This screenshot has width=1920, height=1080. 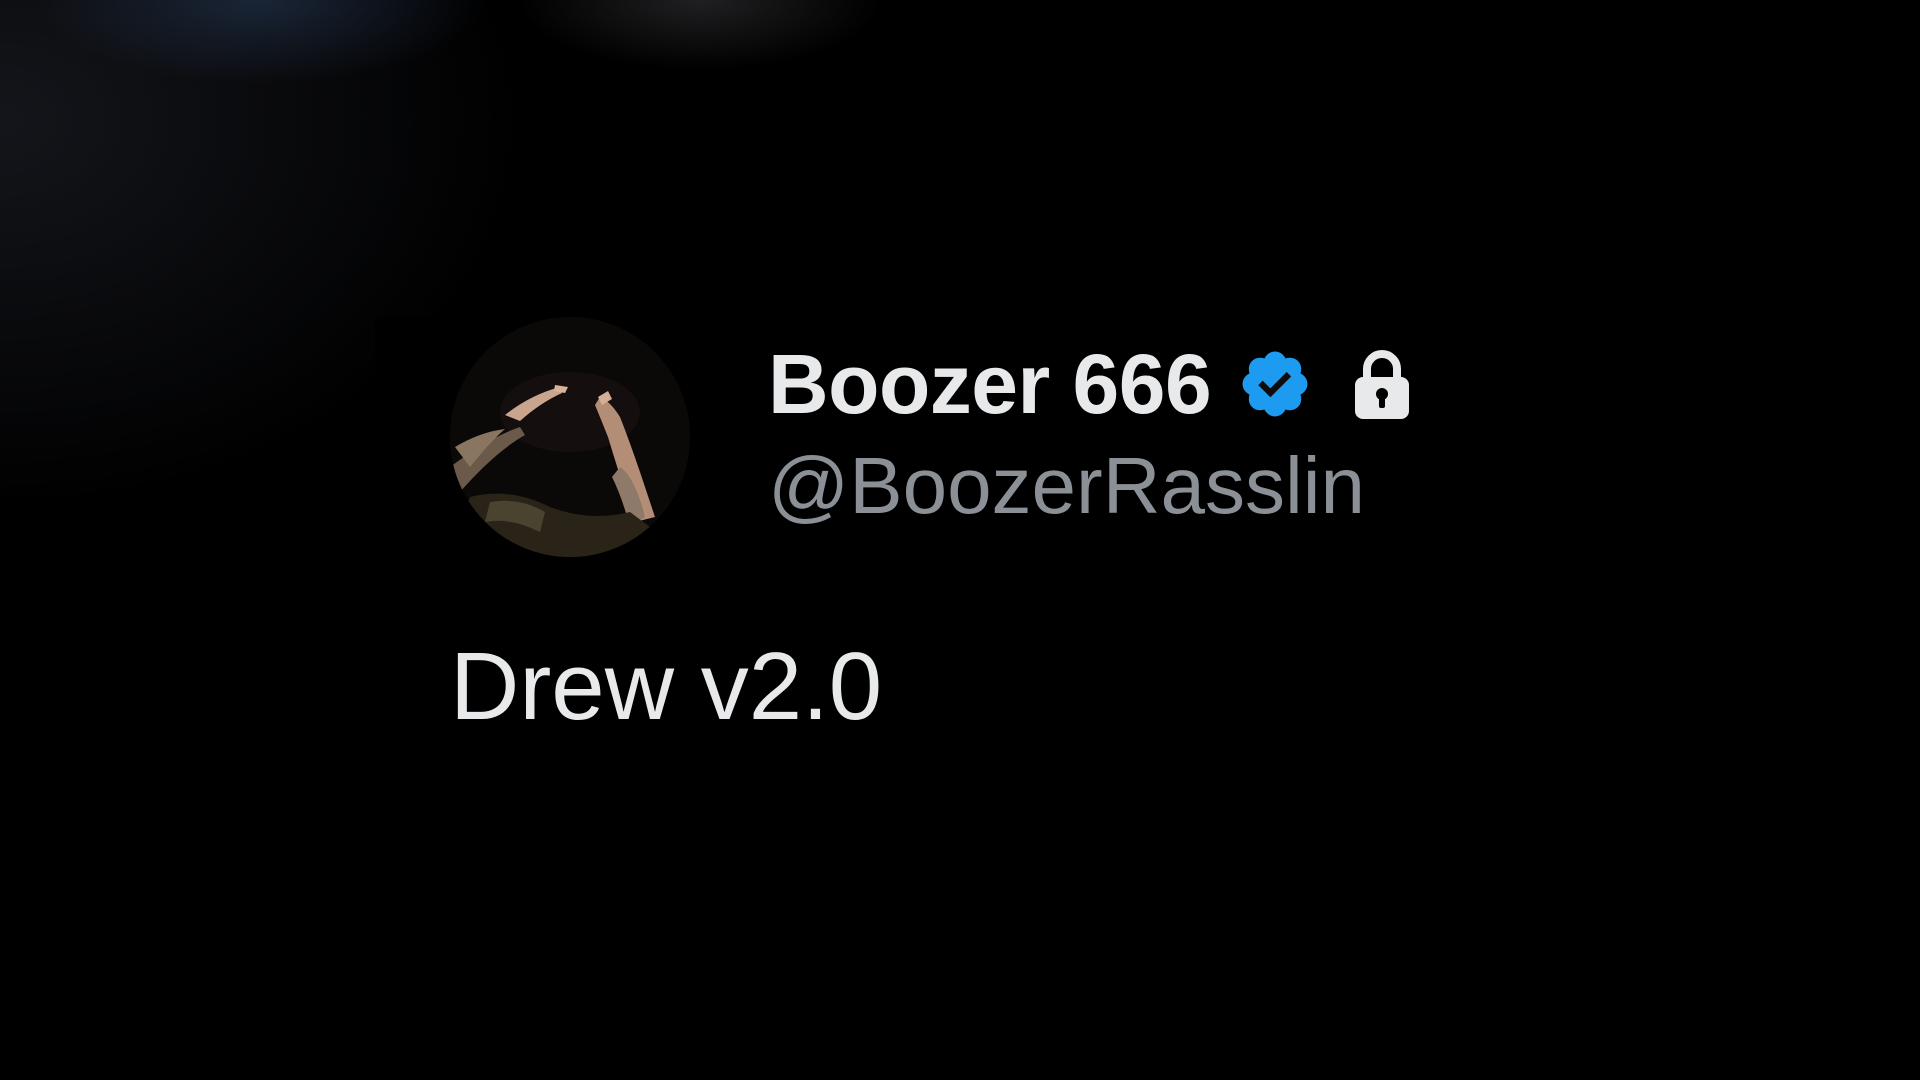 I want to click on name-row: Boozer 666, so click(x=1090, y=384).